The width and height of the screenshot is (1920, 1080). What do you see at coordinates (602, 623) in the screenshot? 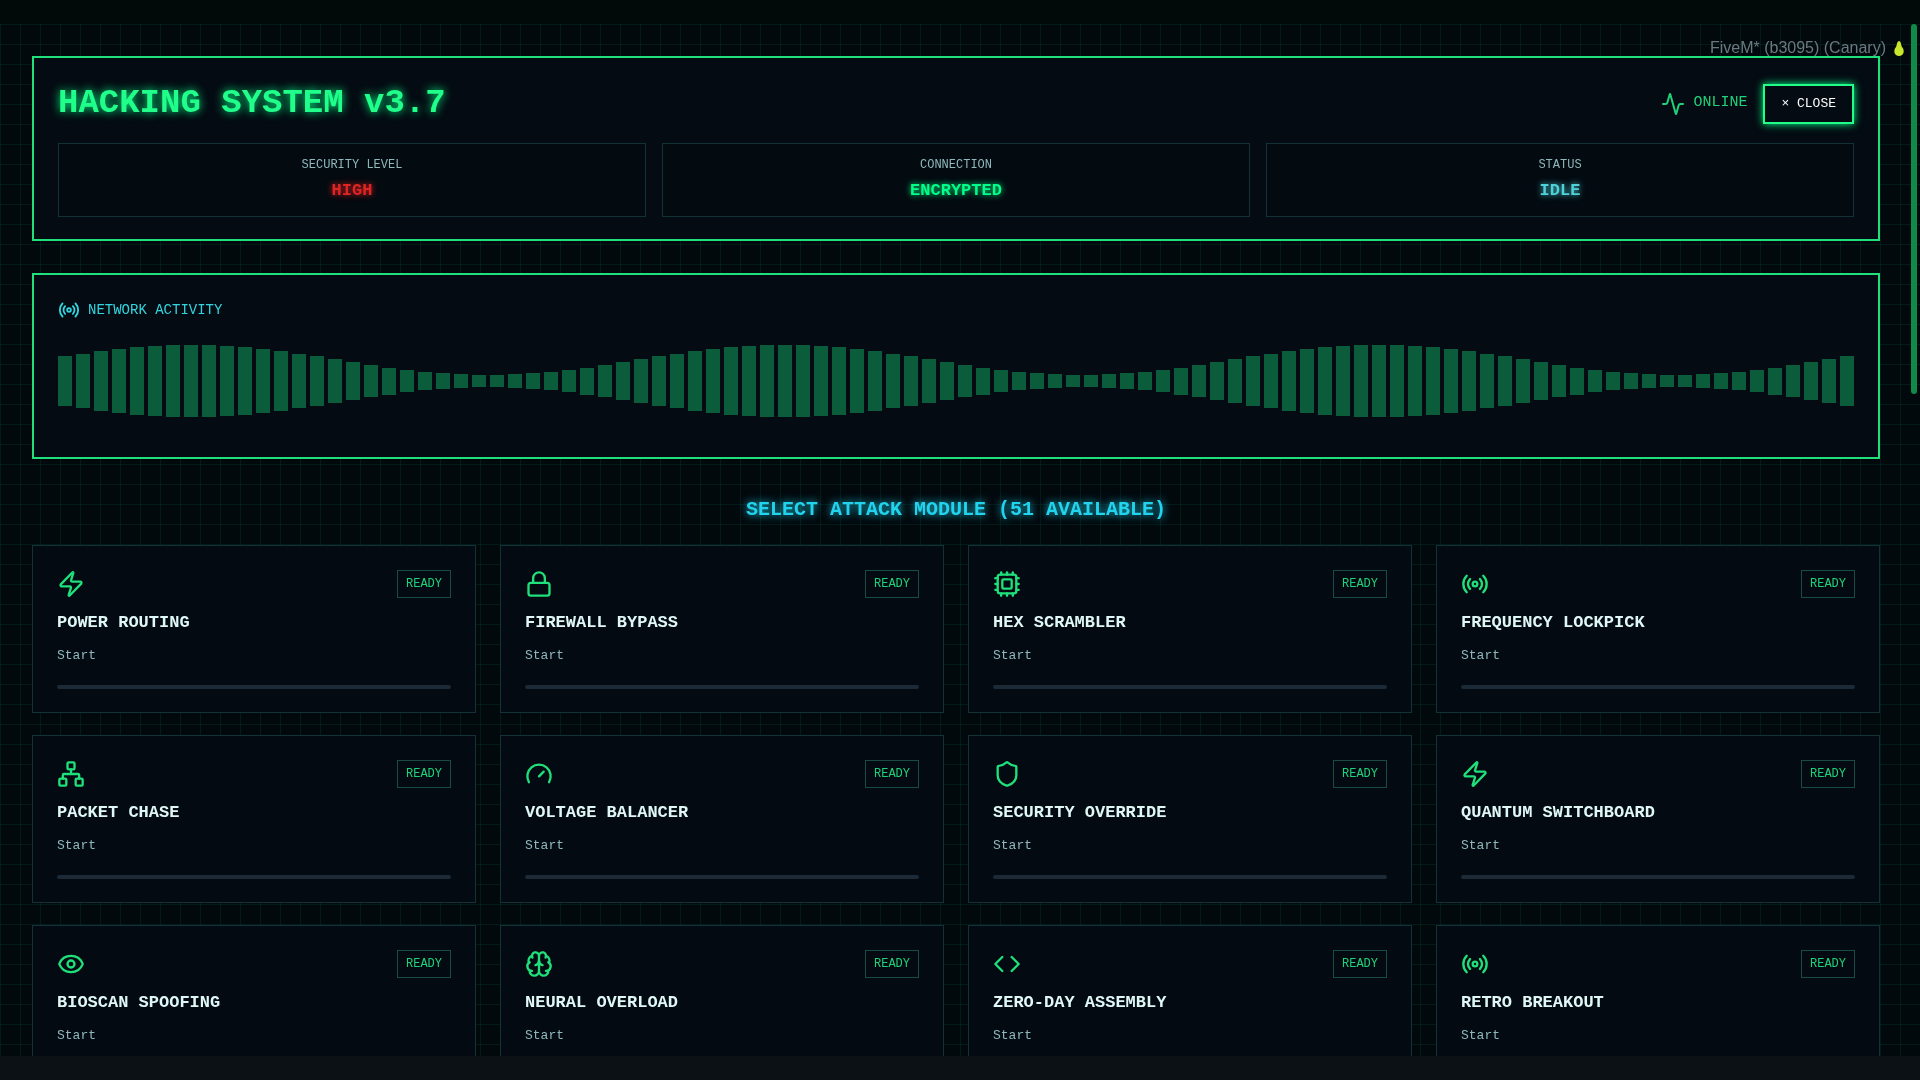
I see `module-title: FIREWALL BYPASS` at bounding box center [602, 623].